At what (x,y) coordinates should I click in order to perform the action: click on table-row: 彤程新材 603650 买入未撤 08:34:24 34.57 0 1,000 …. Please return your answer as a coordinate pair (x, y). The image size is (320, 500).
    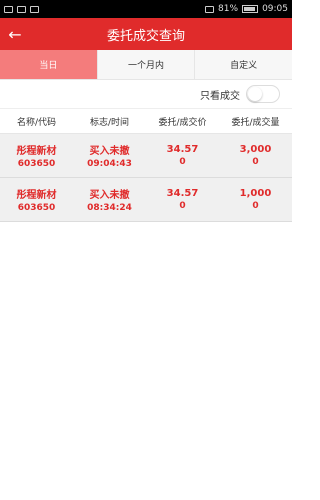
    Looking at the image, I should click on (146, 200).